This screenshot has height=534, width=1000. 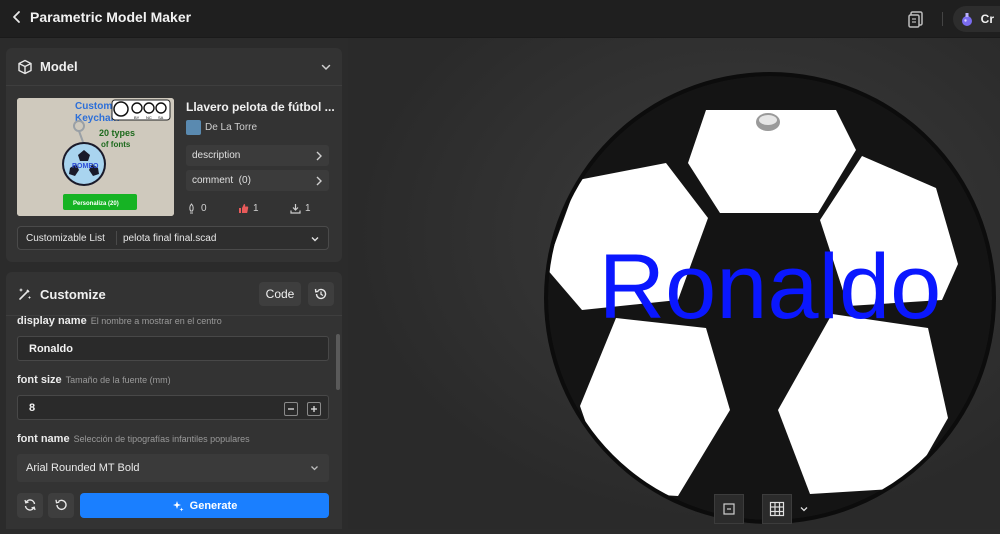 I want to click on download-count: 1, so click(x=308, y=208).